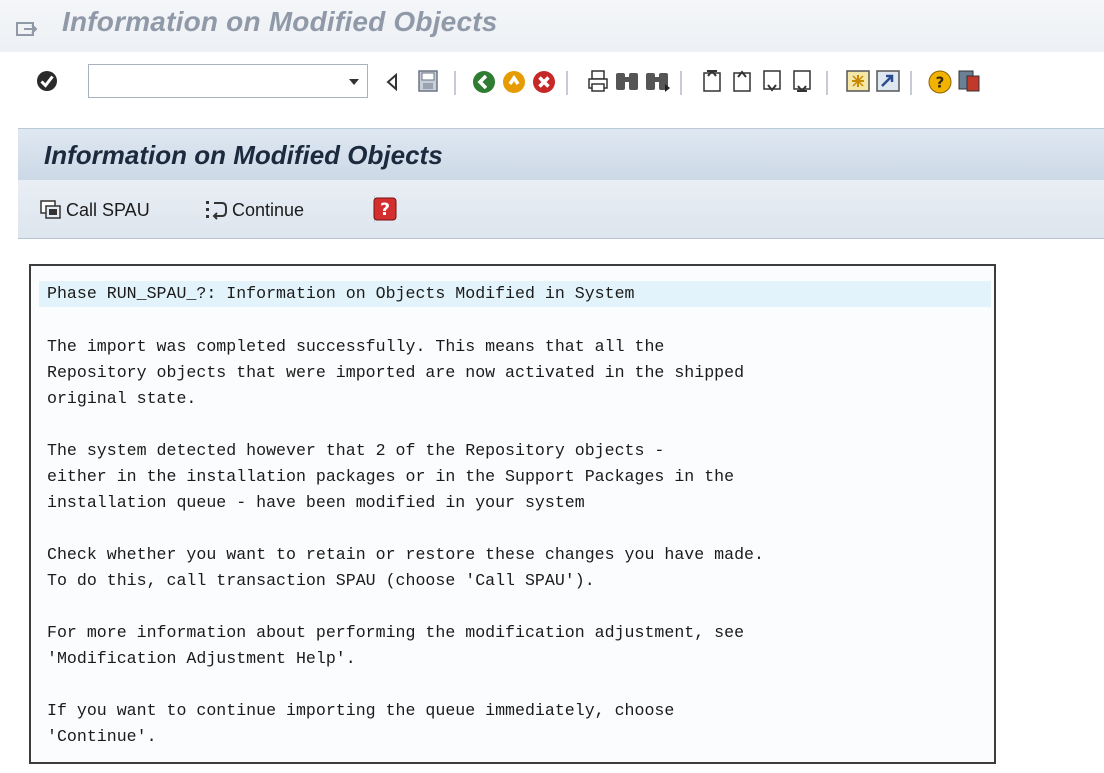 The image size is (1104, 773). I want to click on last-page-icon, so click(802, 81).